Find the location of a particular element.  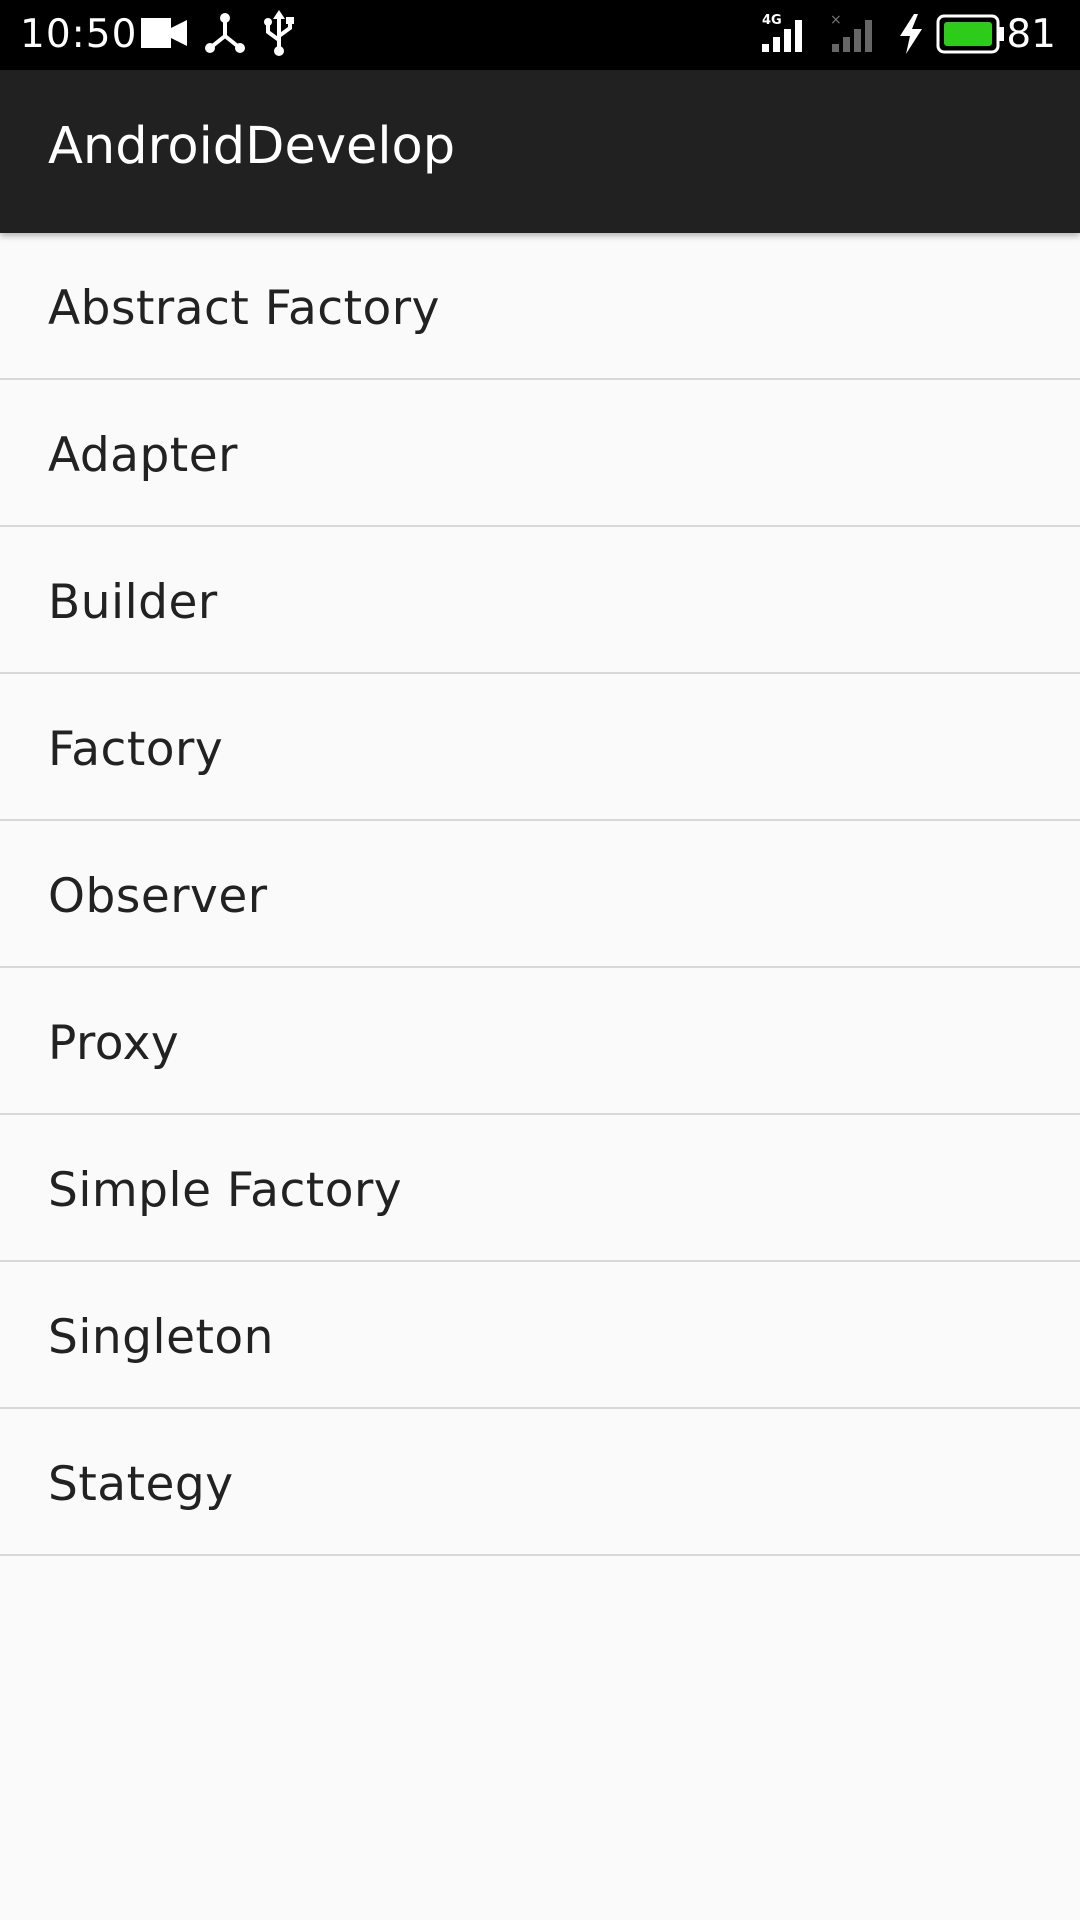

list-item: Factory is located at coordinates (540, 747).